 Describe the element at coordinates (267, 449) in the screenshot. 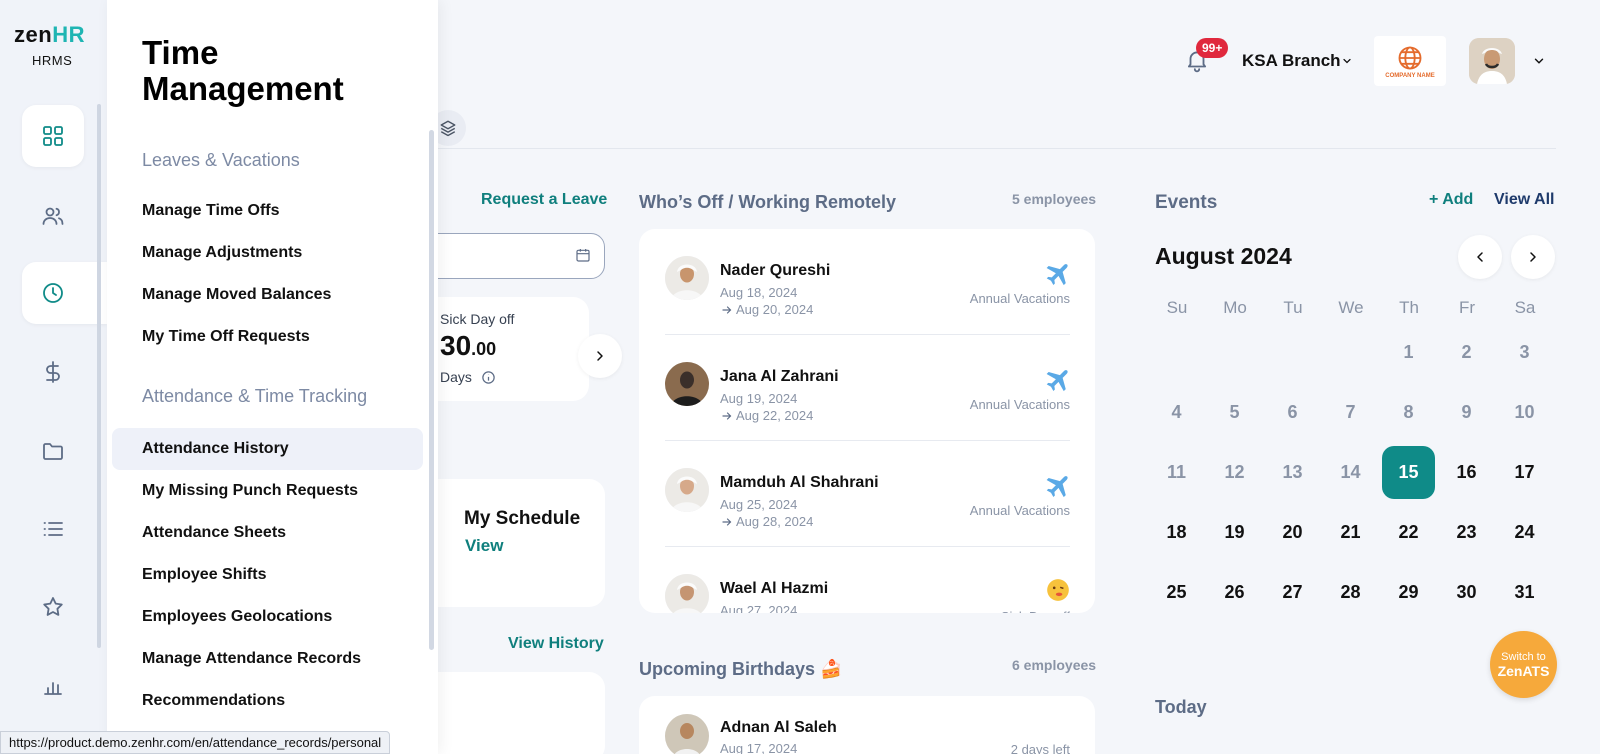

I see `drawer-item-attendance-history: Attendance History` at that location.